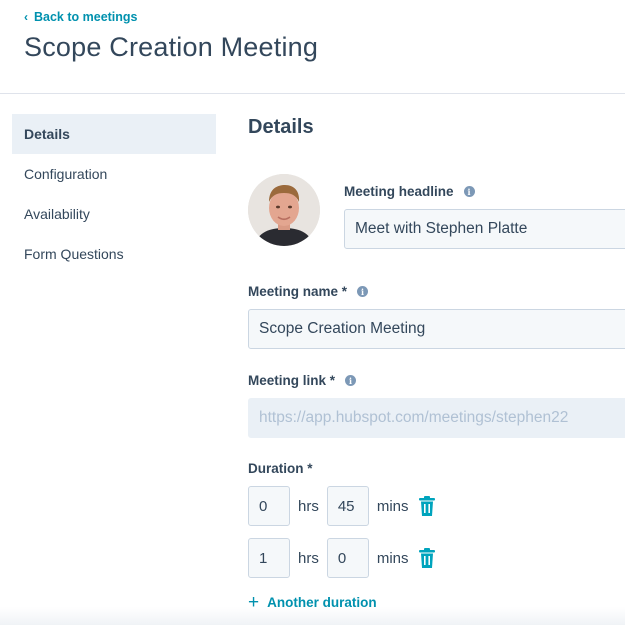  Describe the element at coordinates (26, 17) in the screenshot. I see `chevron-left-icon: ‹` at that location.